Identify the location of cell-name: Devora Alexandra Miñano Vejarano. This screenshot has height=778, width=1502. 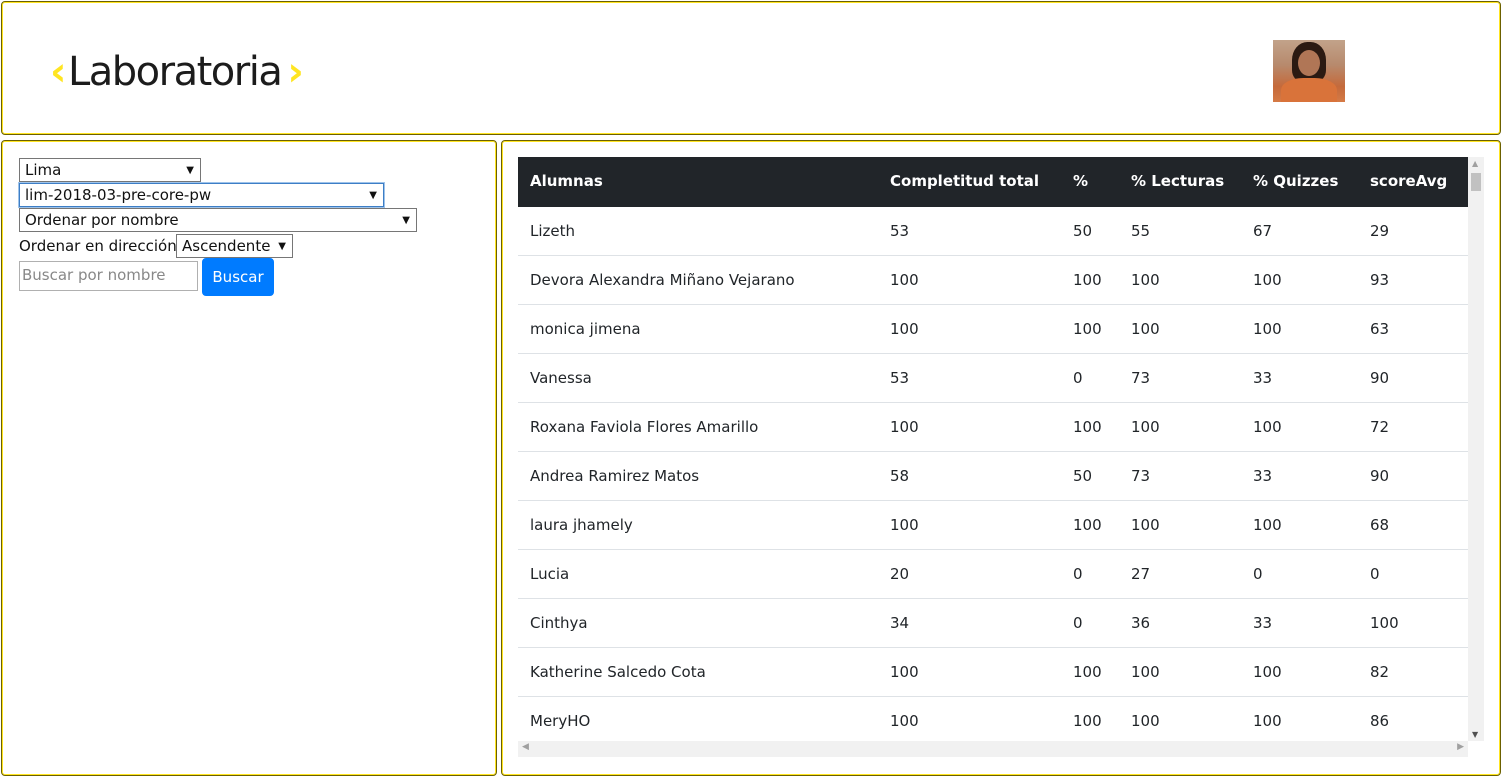
(662, 280).